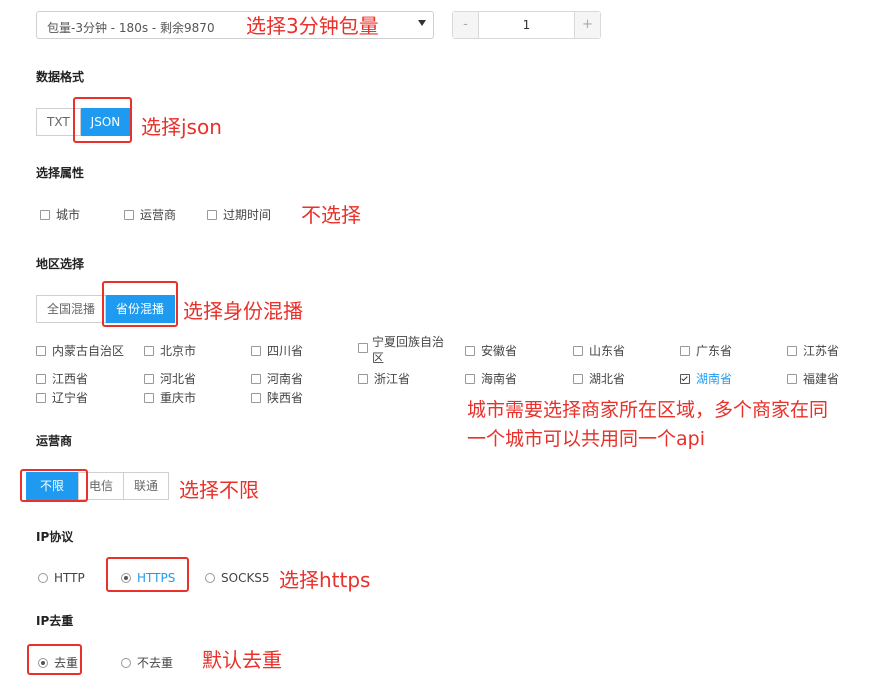 The width and height of the screenshot is (879, 676). I want to click on quantity-stepper: - 1 +, so click(526, 25).